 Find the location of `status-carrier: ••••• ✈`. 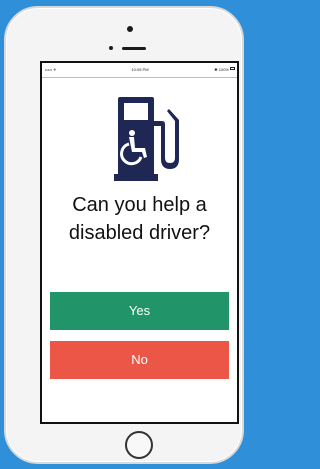

status-carrier: ••••• ✈ is located at coordinates (51, 69).